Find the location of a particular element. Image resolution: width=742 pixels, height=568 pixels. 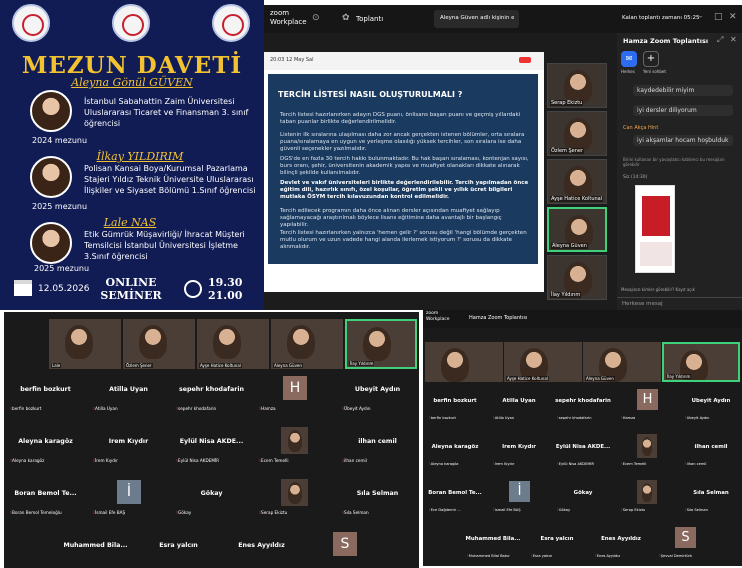

chat-everyone-tab: ✉ is located at coordinates (629, 59).